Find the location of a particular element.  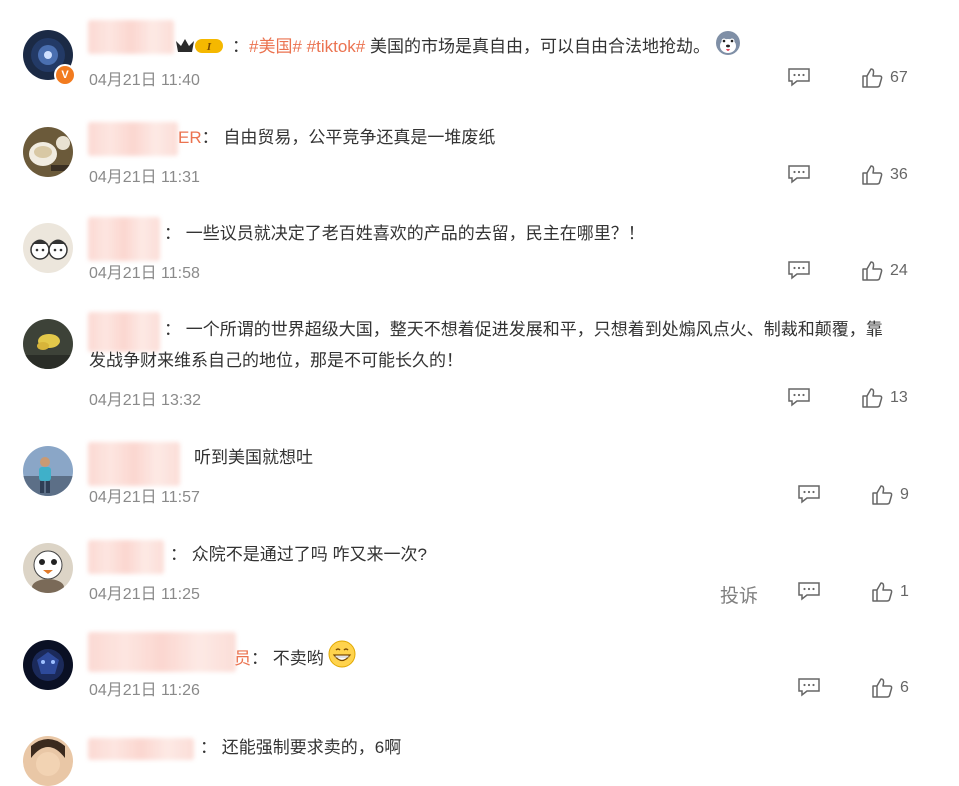

like-count: 13 is located at coordinates (899, 397).